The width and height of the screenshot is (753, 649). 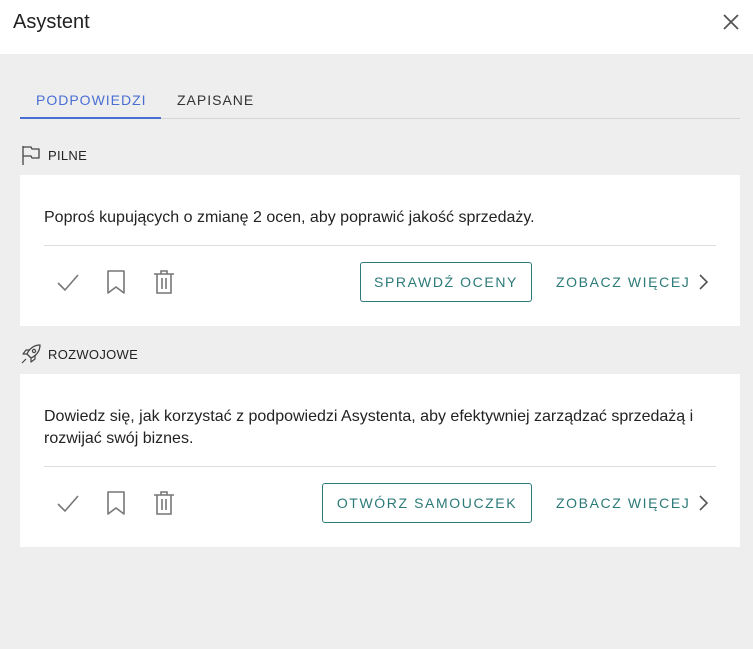 I want to click on tab-bar: PODPOWIEDZI ZAPISANE, so click(x=380, y=102).